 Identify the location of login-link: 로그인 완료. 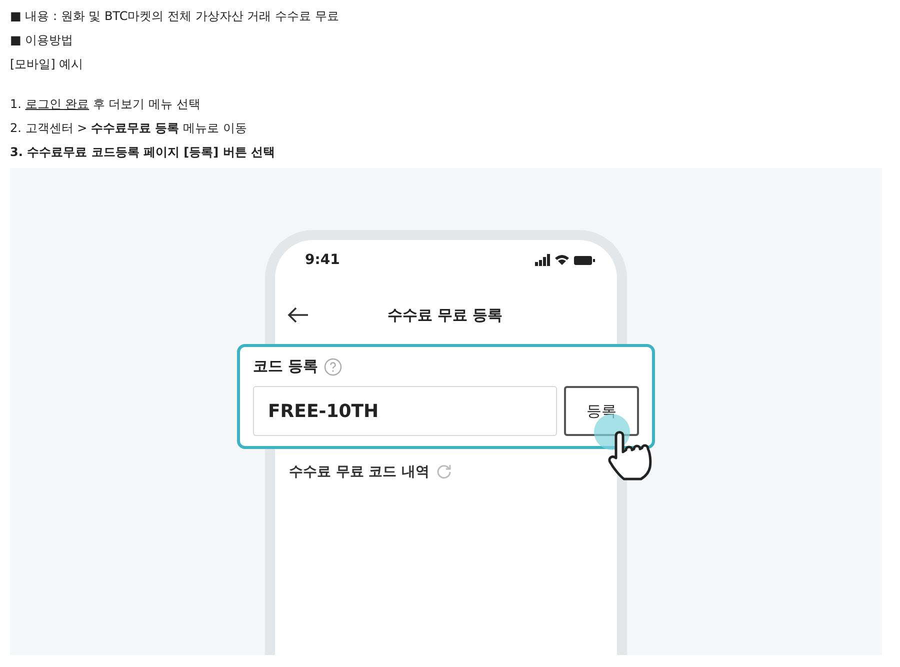
(57, 104).